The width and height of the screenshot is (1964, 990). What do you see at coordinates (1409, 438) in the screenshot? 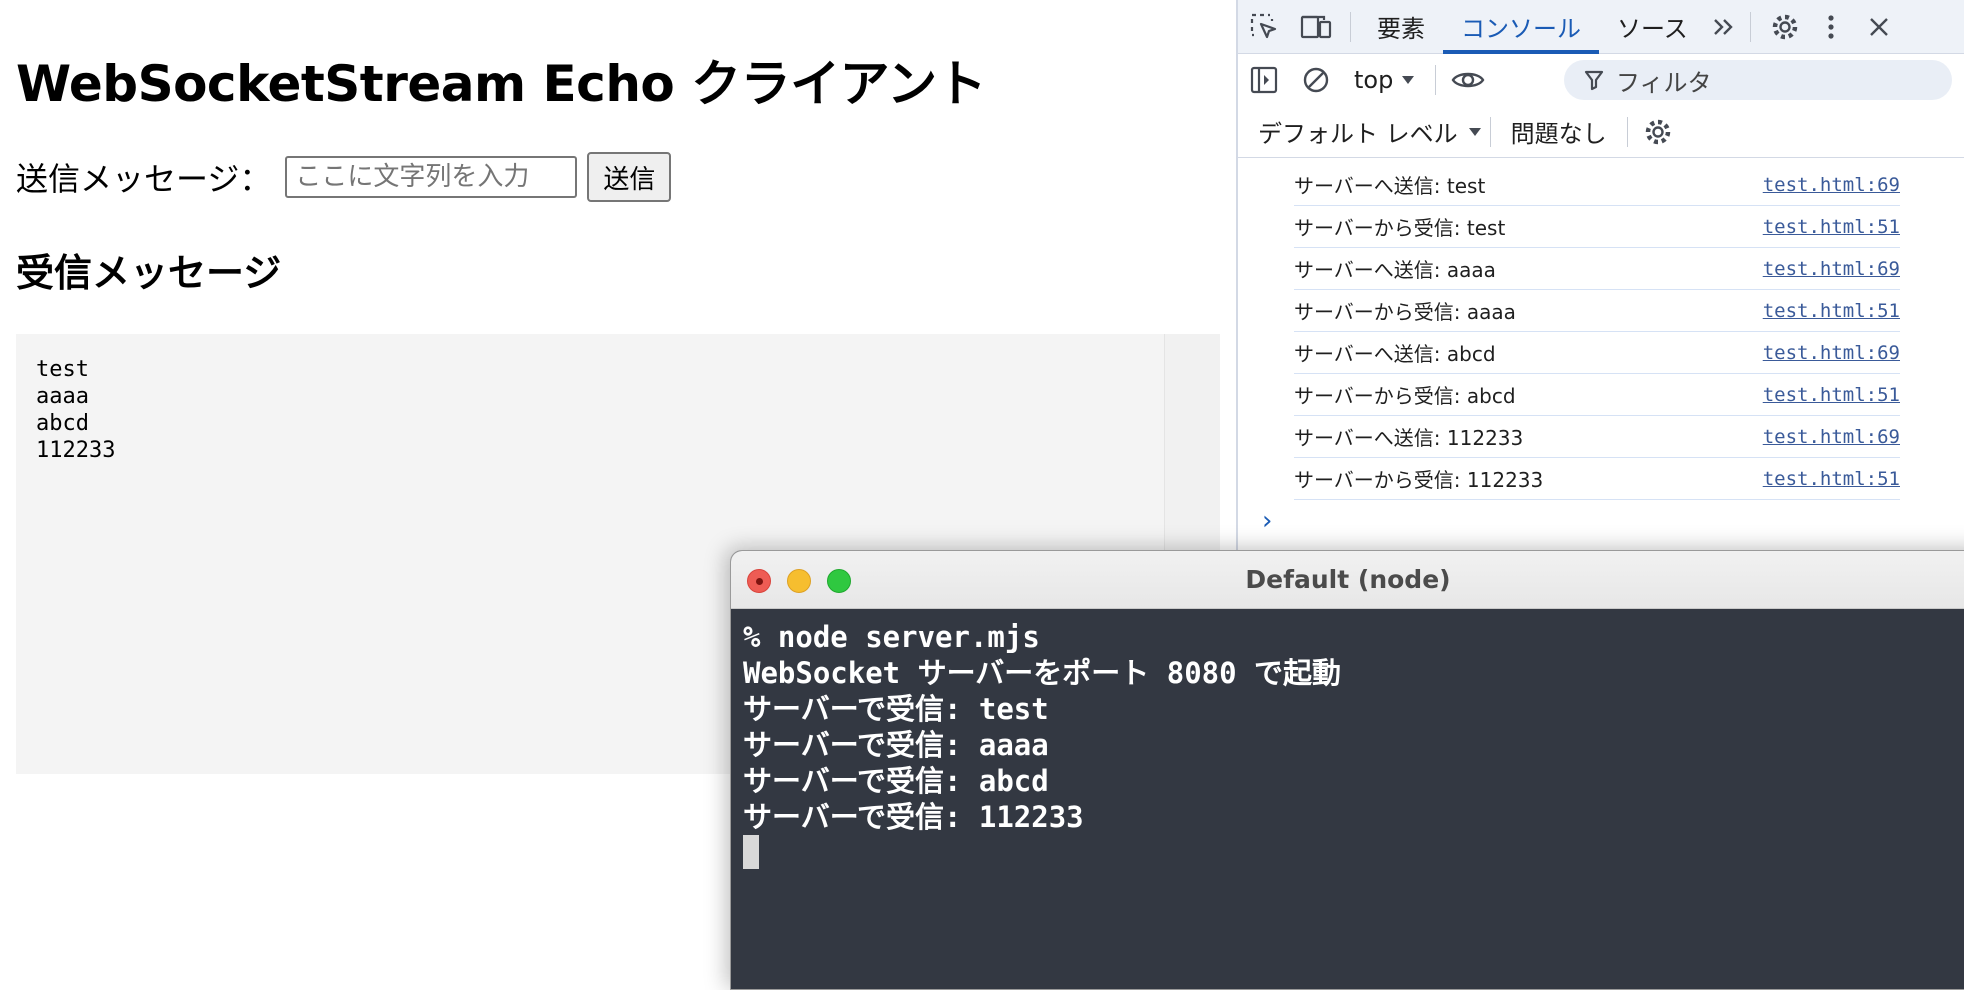
I see `console-message: サーバーへ送信: 112233` at bounding box center [1409, 438].